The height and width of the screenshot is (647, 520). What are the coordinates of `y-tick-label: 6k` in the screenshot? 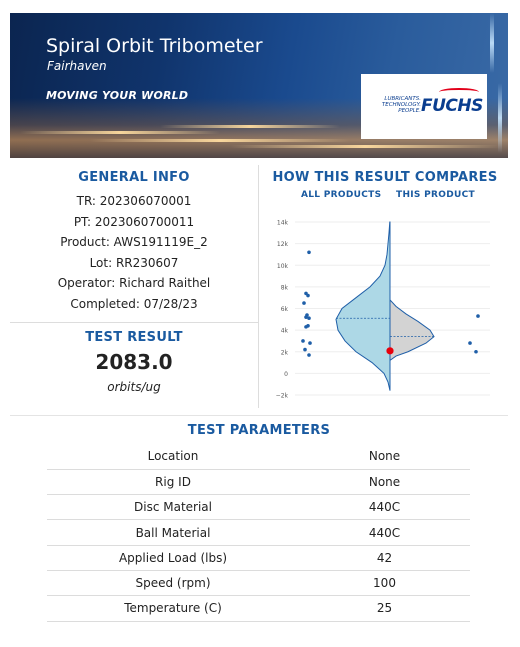 It's located at (285, 309).